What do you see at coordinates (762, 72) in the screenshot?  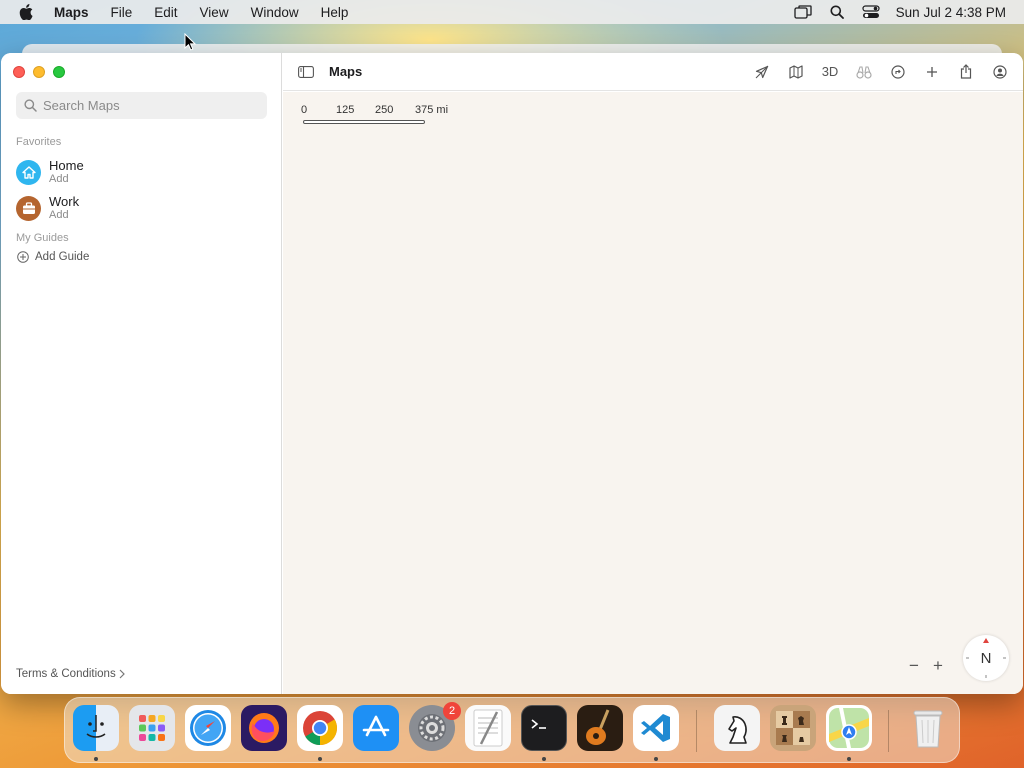 I see `location-arrow-icon` at bounding box center [762, 72].